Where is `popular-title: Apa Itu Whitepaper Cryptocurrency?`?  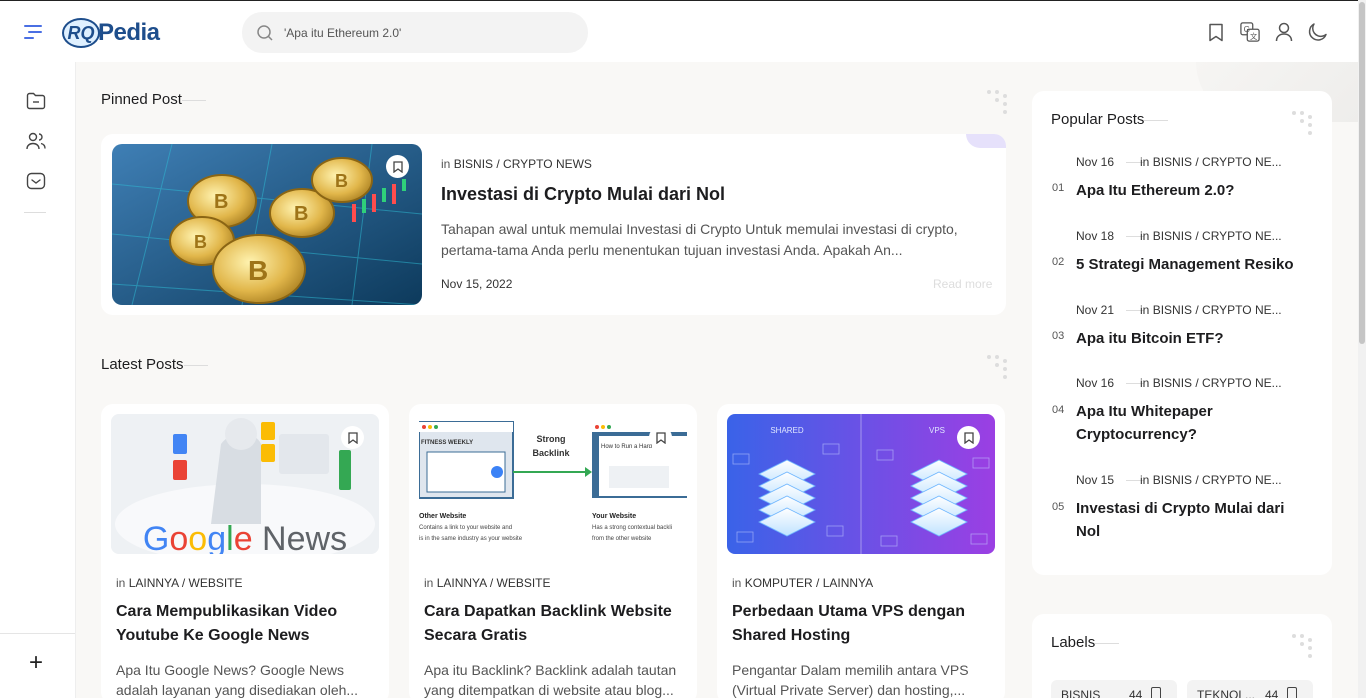 popular-title: Apa Itu Whitepaper Cryptocurrency? is located at coordinates (1166, 423).